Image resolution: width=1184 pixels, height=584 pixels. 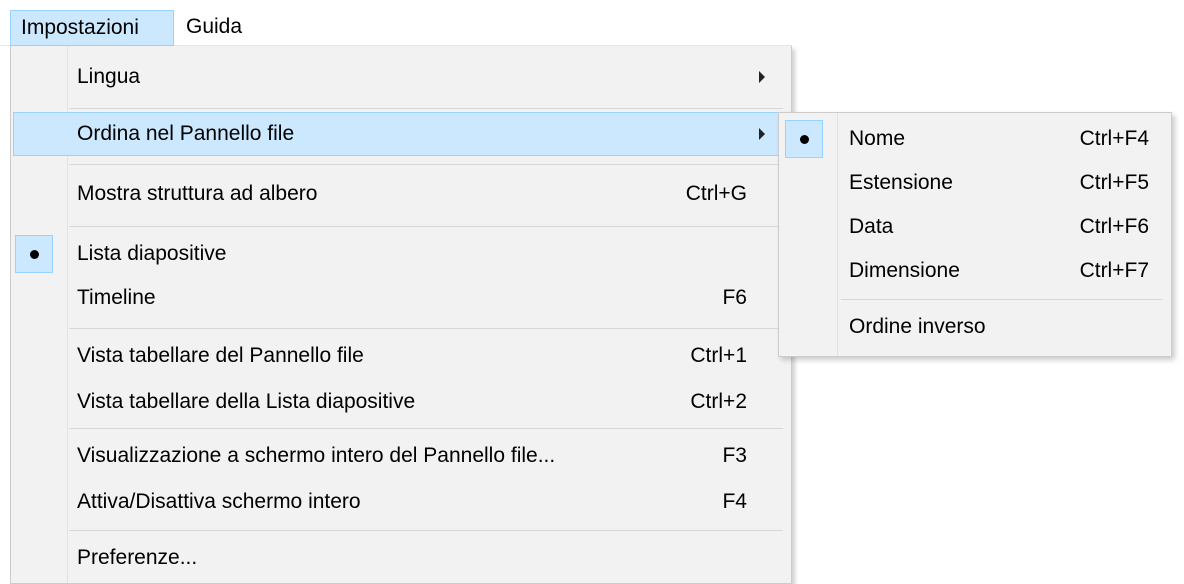 I want to click on submenu-item-ordine-inverso: Ordine inverso, so click(x=975, y=327).